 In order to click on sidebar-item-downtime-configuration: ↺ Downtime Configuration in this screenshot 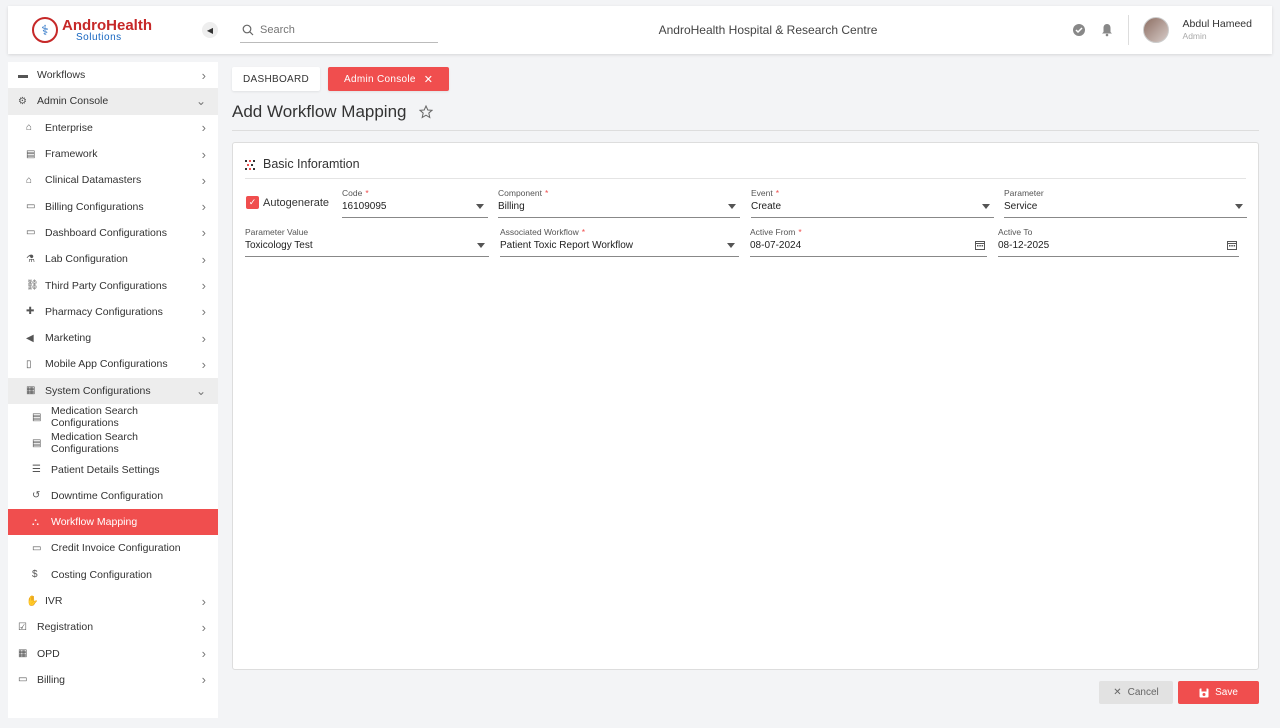, I will do `click(113, 496)`.